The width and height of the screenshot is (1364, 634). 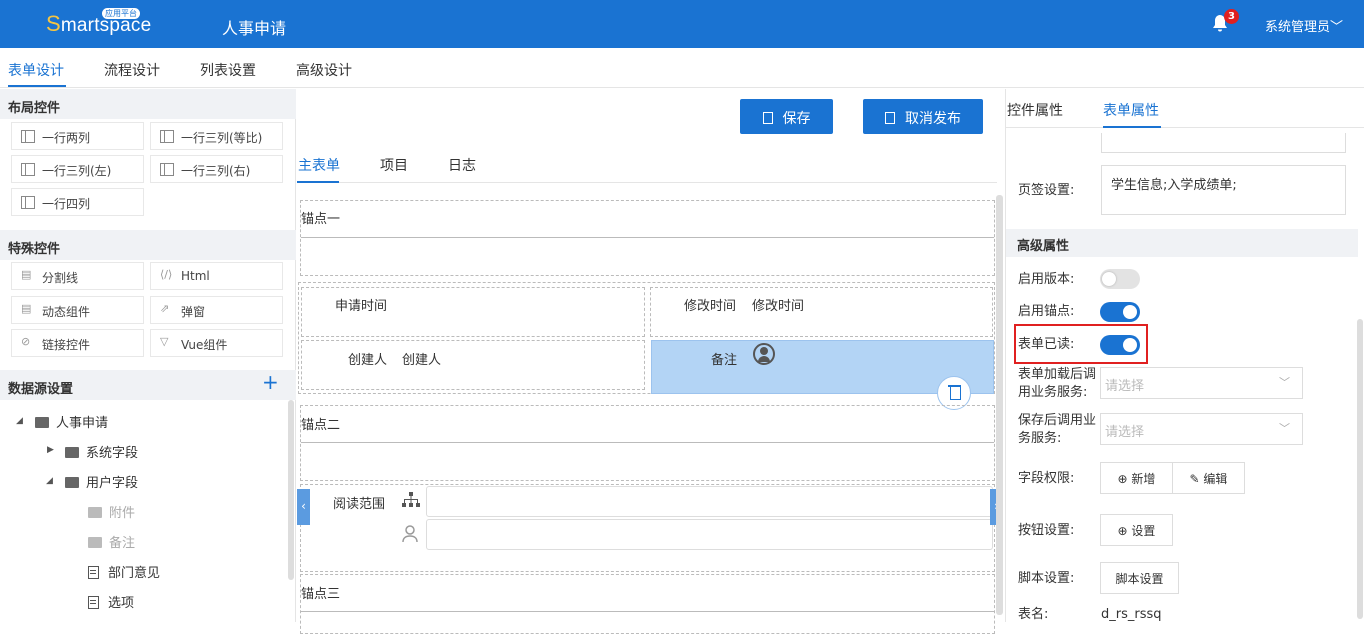 What do you see at coordinates (1046, 311) in the screenshot?
I see `enable-anchor-label: 启用锚点:` at bounding box center [1046, 311].